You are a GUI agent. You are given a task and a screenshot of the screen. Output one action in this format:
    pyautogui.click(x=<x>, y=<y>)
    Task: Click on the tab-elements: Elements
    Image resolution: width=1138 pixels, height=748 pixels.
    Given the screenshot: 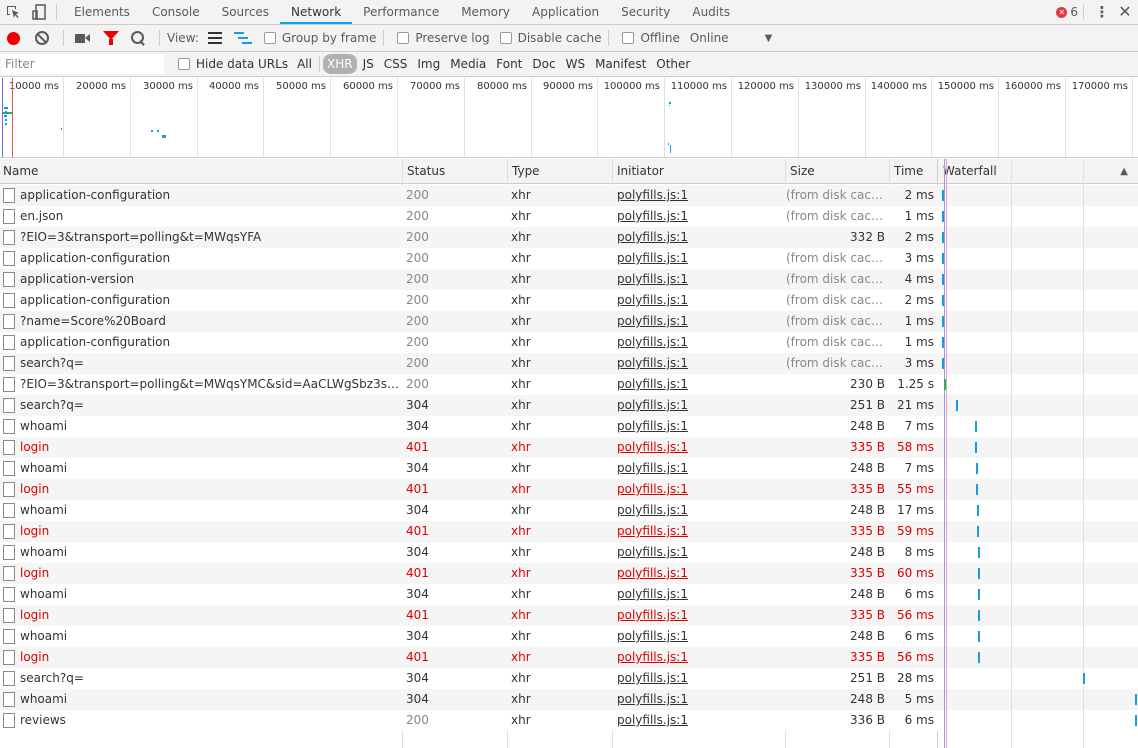 What is the action you would take?
    pyautogui.click(x=102, y=12)
    